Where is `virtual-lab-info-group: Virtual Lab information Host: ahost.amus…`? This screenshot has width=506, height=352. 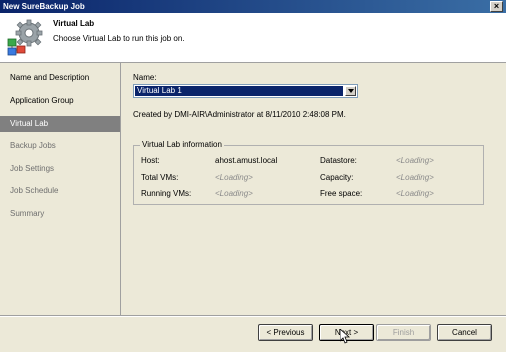 virtual-lab-info-group: Virtual Lab information Host: ahost.amus… is located at coordinates (308, 172).